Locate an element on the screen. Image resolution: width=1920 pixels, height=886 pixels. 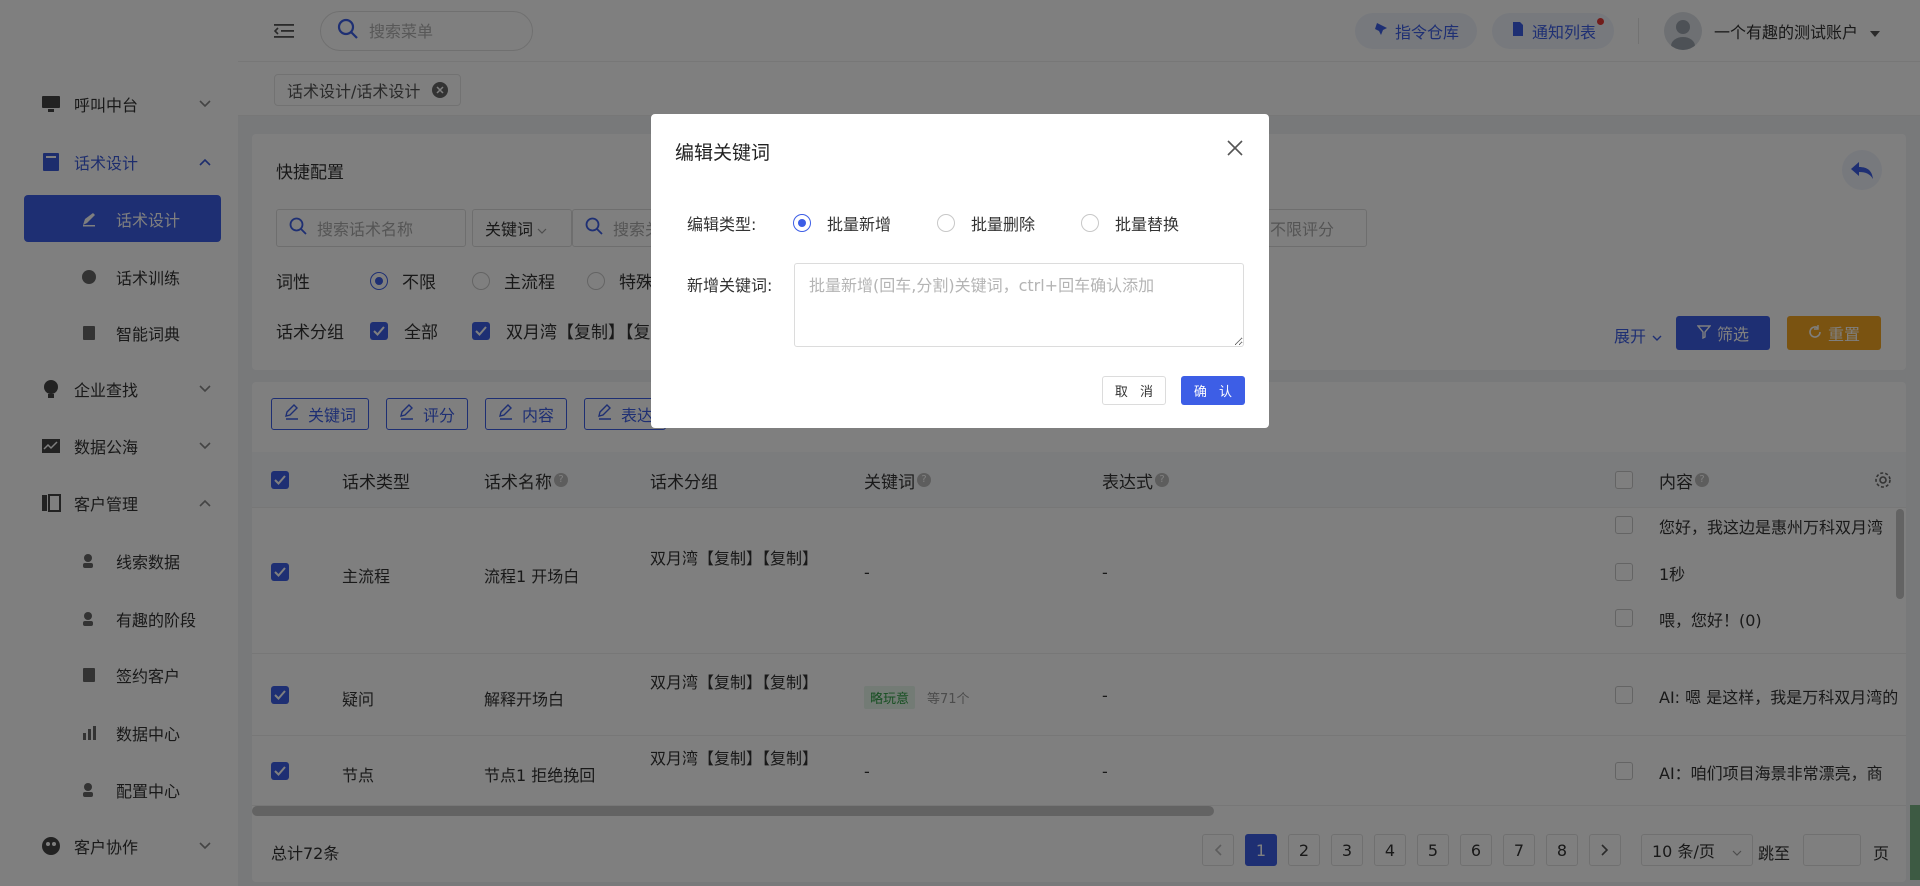
radio-label: 批量新增 is located at coordinates (859, 224).